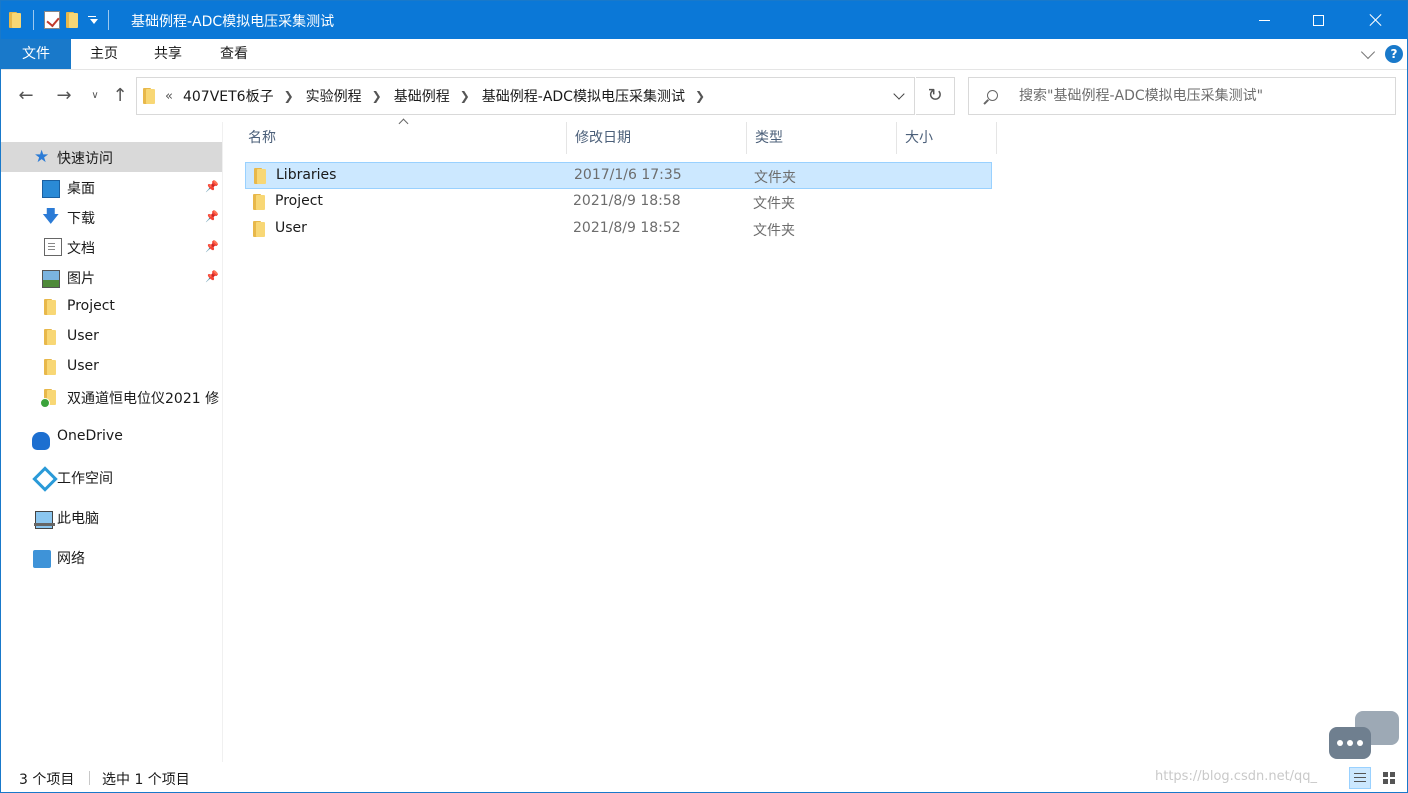 Image resolution: width=1408 pixels, height=793 pixels. I want to click on close-button, so click(1376, 20).